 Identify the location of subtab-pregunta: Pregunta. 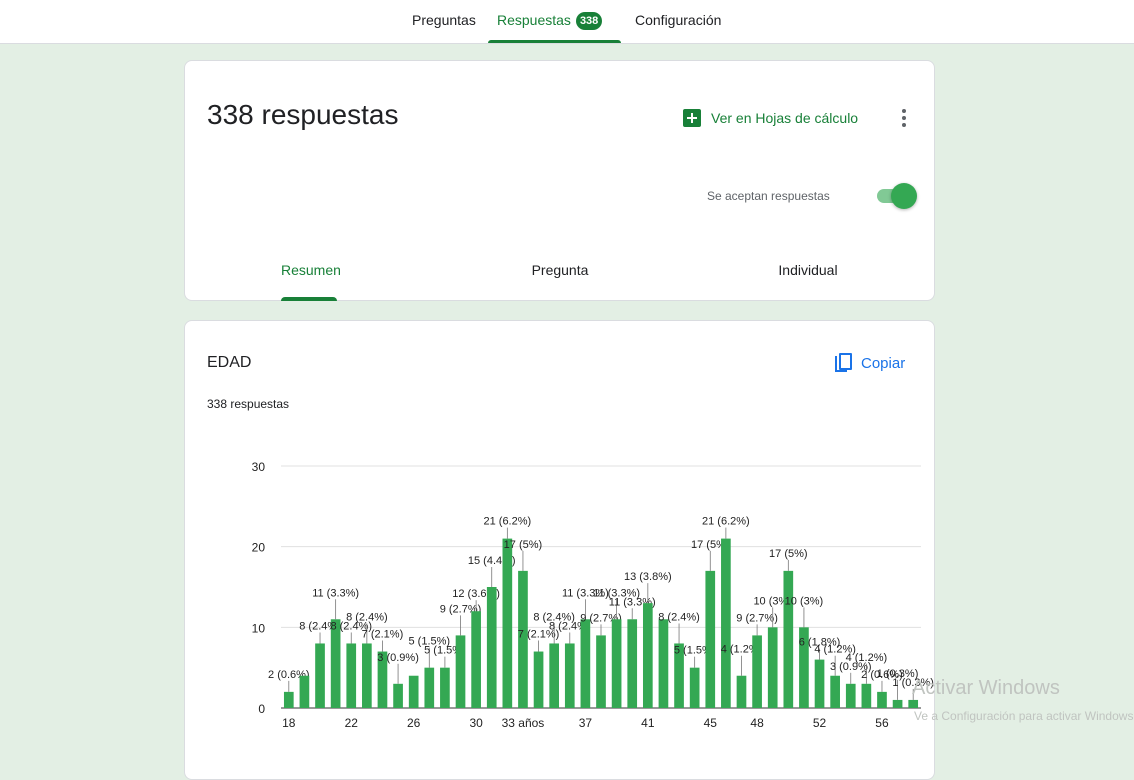
(560, 276).